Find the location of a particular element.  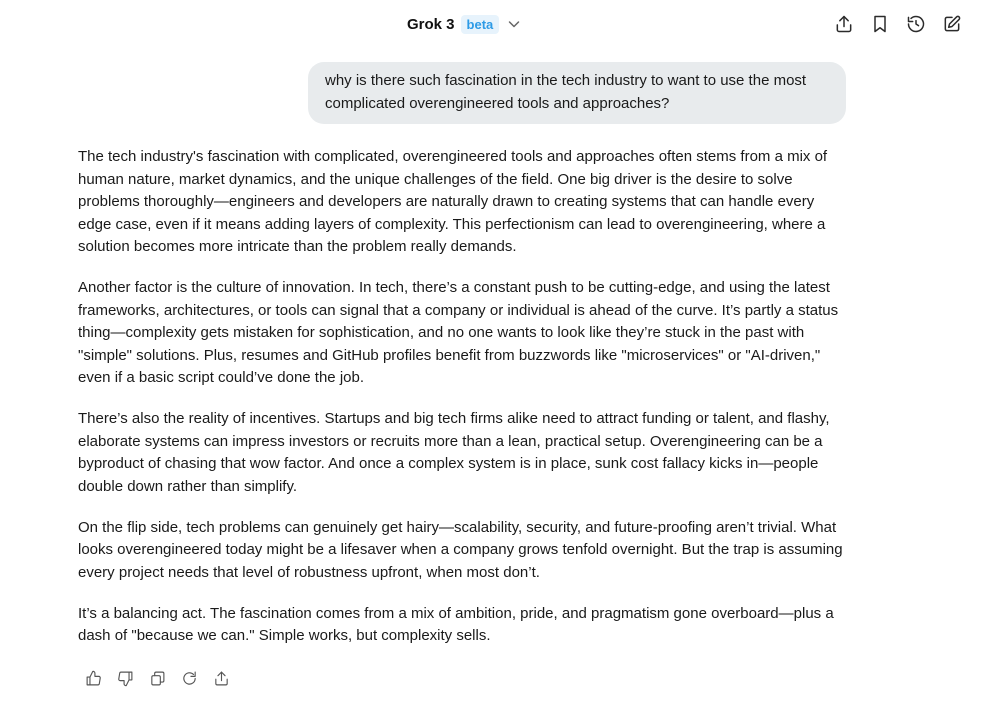

top-bar: Grok 3 beta is located at coordinates (491, 24).